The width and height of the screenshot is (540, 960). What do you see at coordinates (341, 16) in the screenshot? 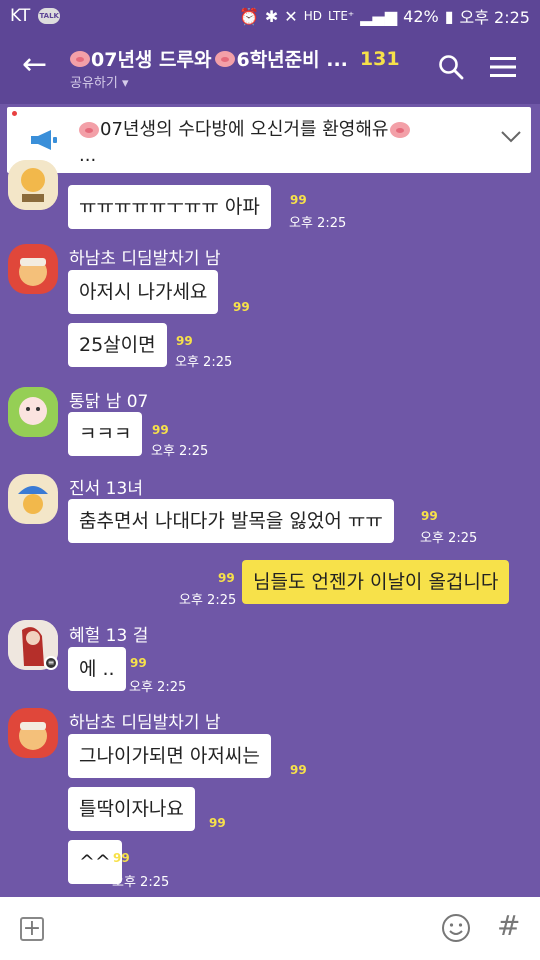
I see `lte-label: LTE⁺` at bounding box center [341, 16].